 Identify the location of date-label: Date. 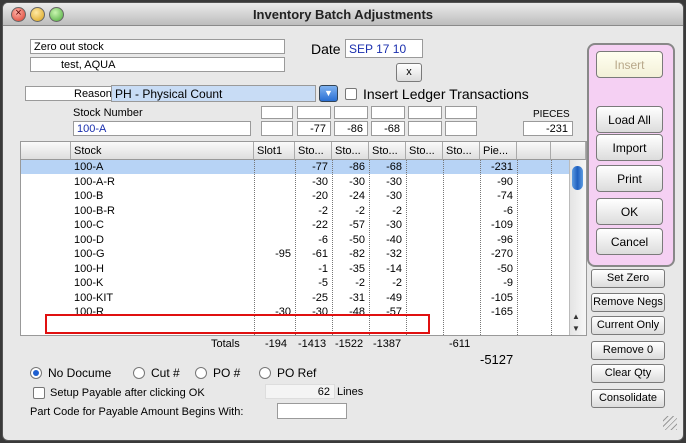
(326, 49).